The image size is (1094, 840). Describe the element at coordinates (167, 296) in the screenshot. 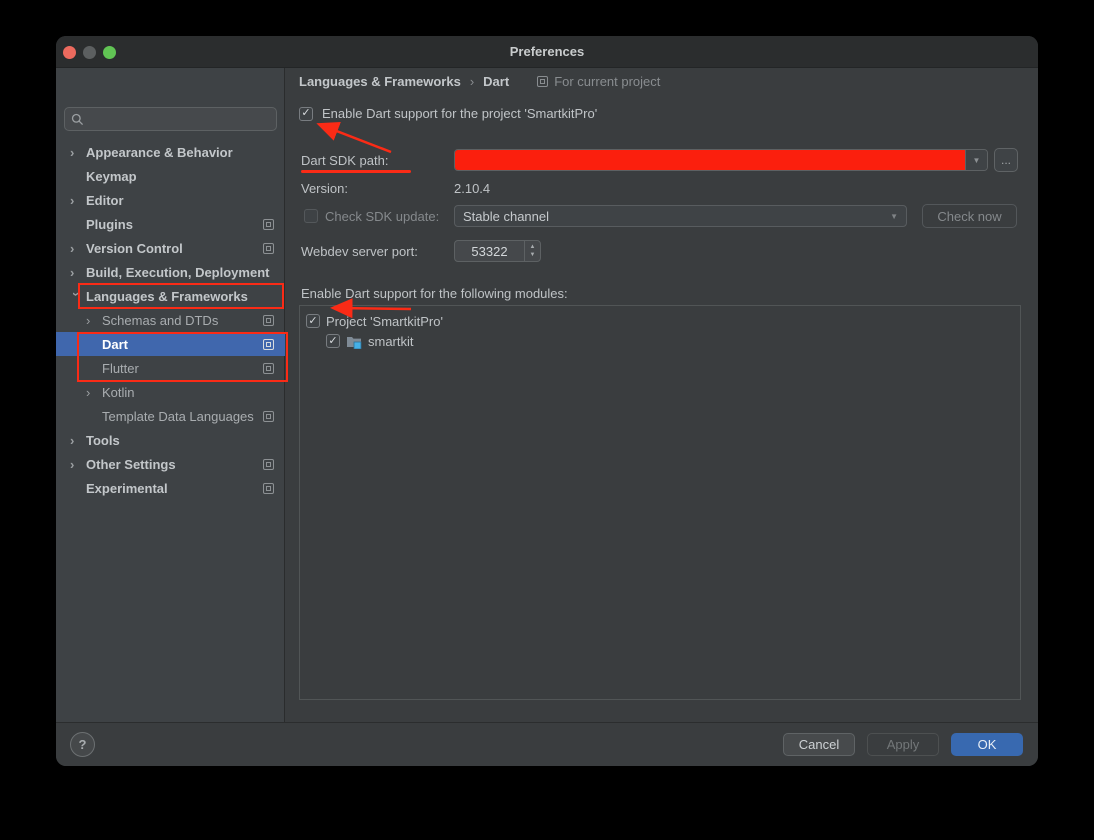

I see `sidebar-item-label: Languages & Frameworks` at that location.